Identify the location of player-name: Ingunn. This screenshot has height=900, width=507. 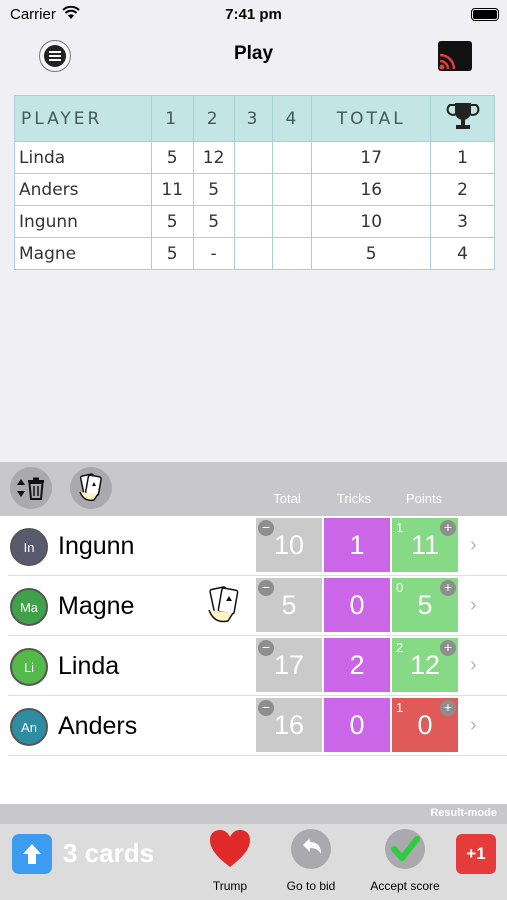
(83, 221).